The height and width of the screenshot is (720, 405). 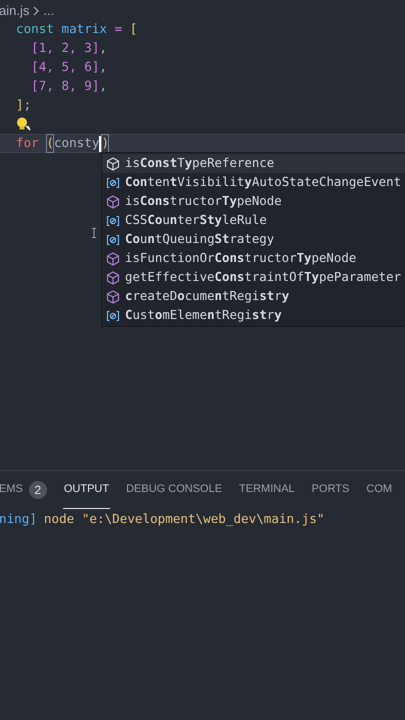 I want to click on panel-tab: DEBUG CONSOLE, so click(x=174, y=490).